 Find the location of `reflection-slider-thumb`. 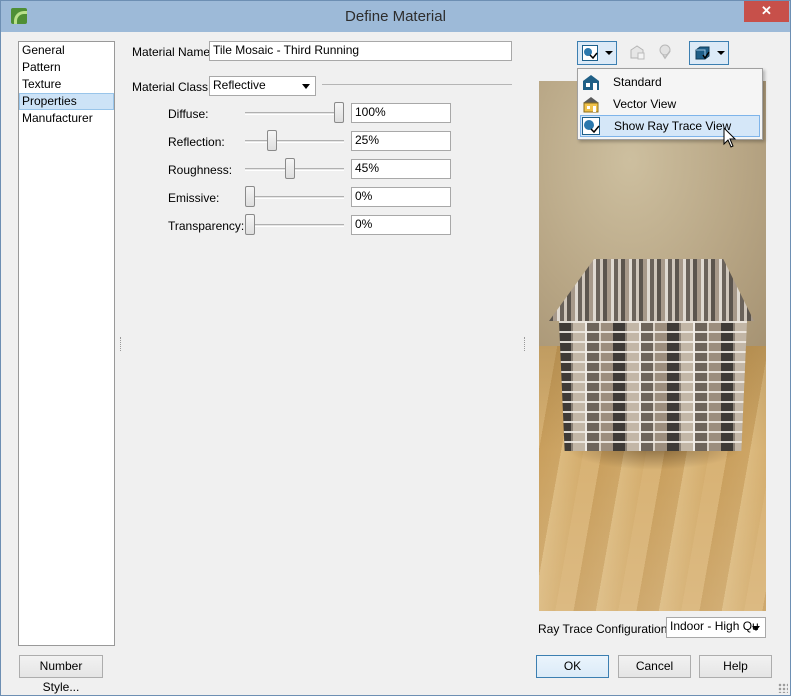

reflection-slider-thumb is located at coordinates (272, 140).